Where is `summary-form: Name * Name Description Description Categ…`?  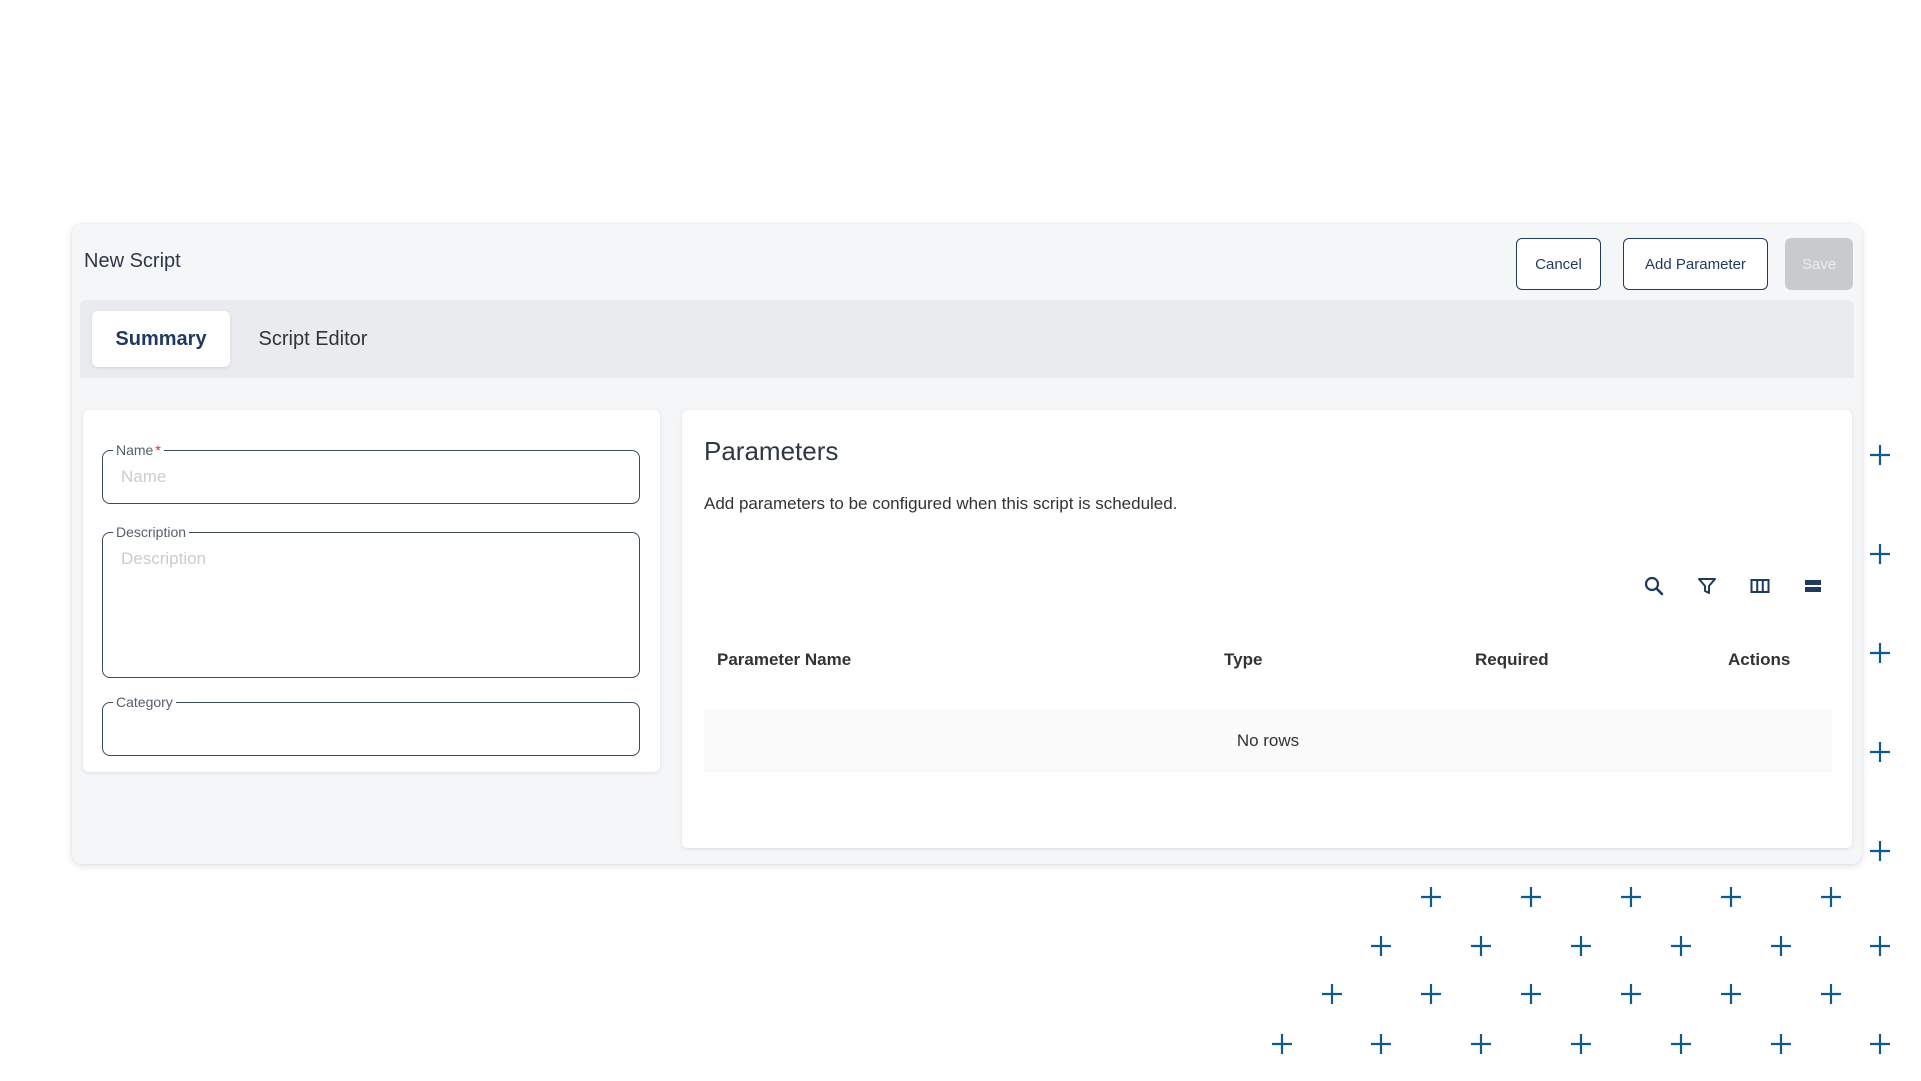 summary-form: Name * Name Description Description Categ… is located at coordinates (371, 591).